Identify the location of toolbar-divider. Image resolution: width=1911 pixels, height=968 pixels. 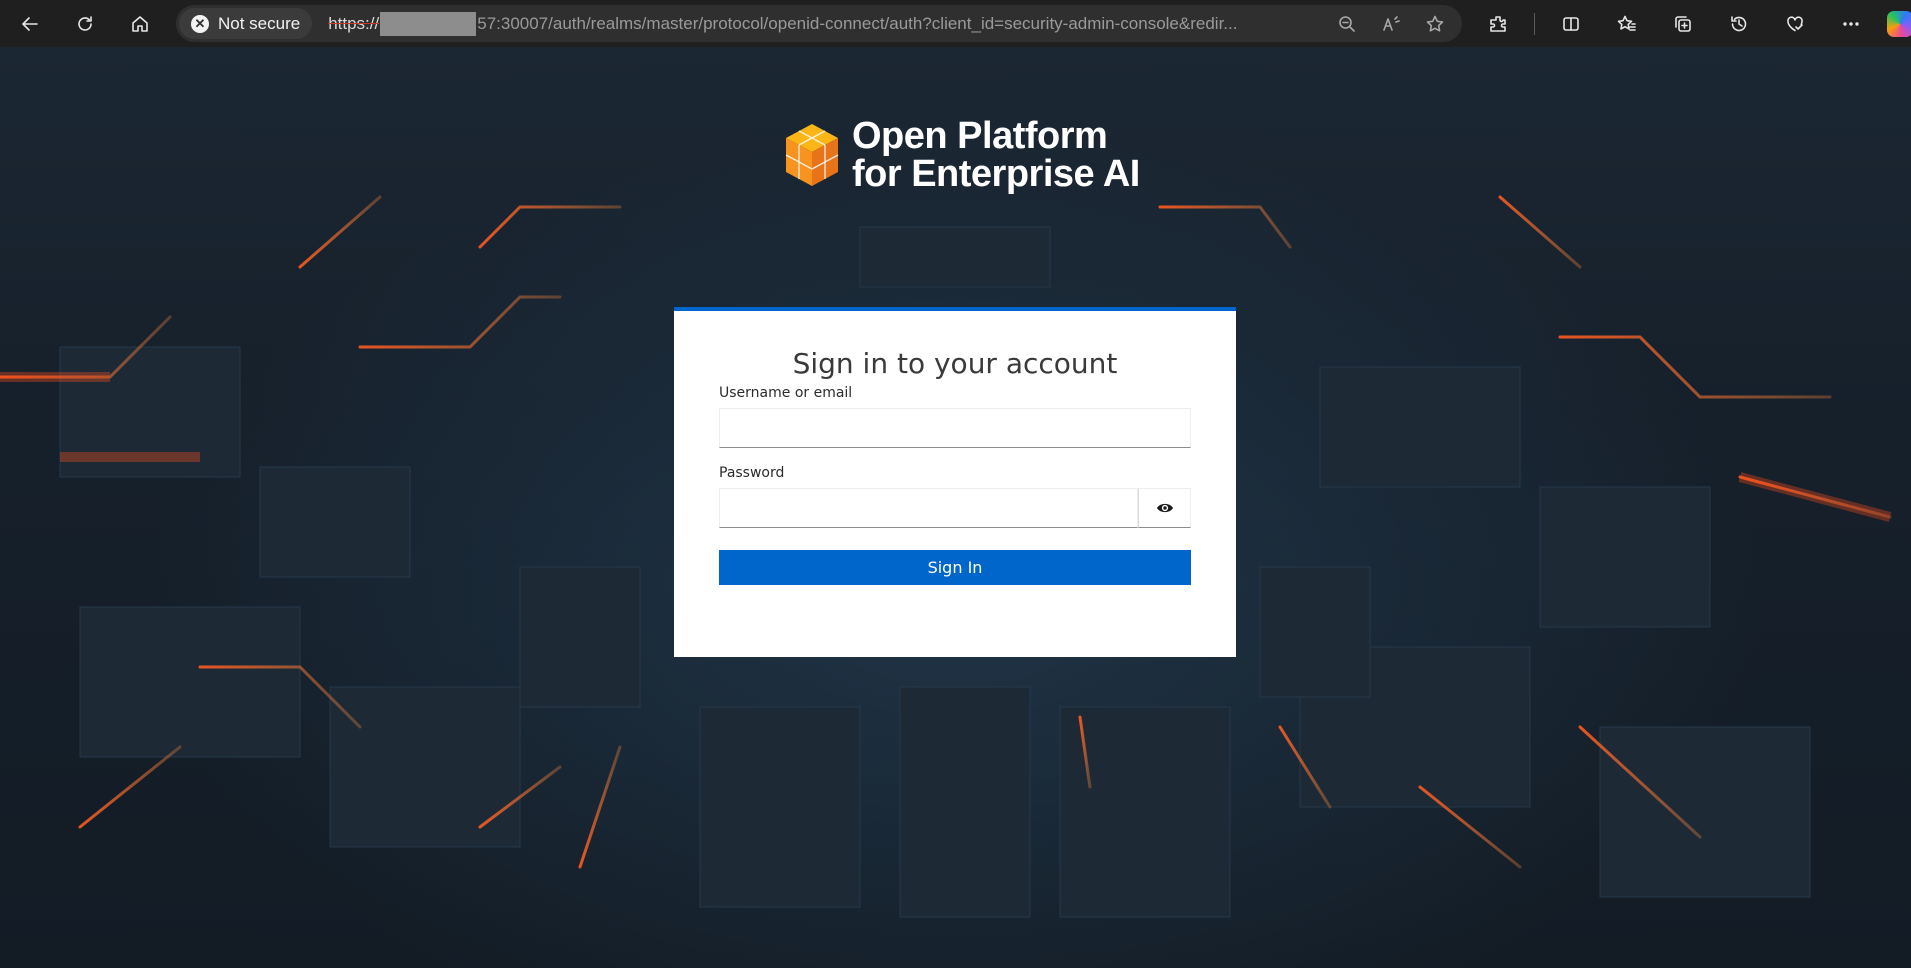
(1534, 23).